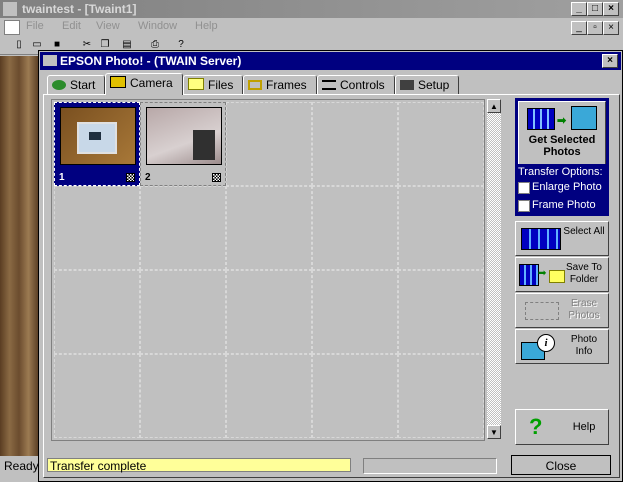  Describe the element at coordinates (541, 347) in the screenshot. I see `photo-info-icon: i` at that location.